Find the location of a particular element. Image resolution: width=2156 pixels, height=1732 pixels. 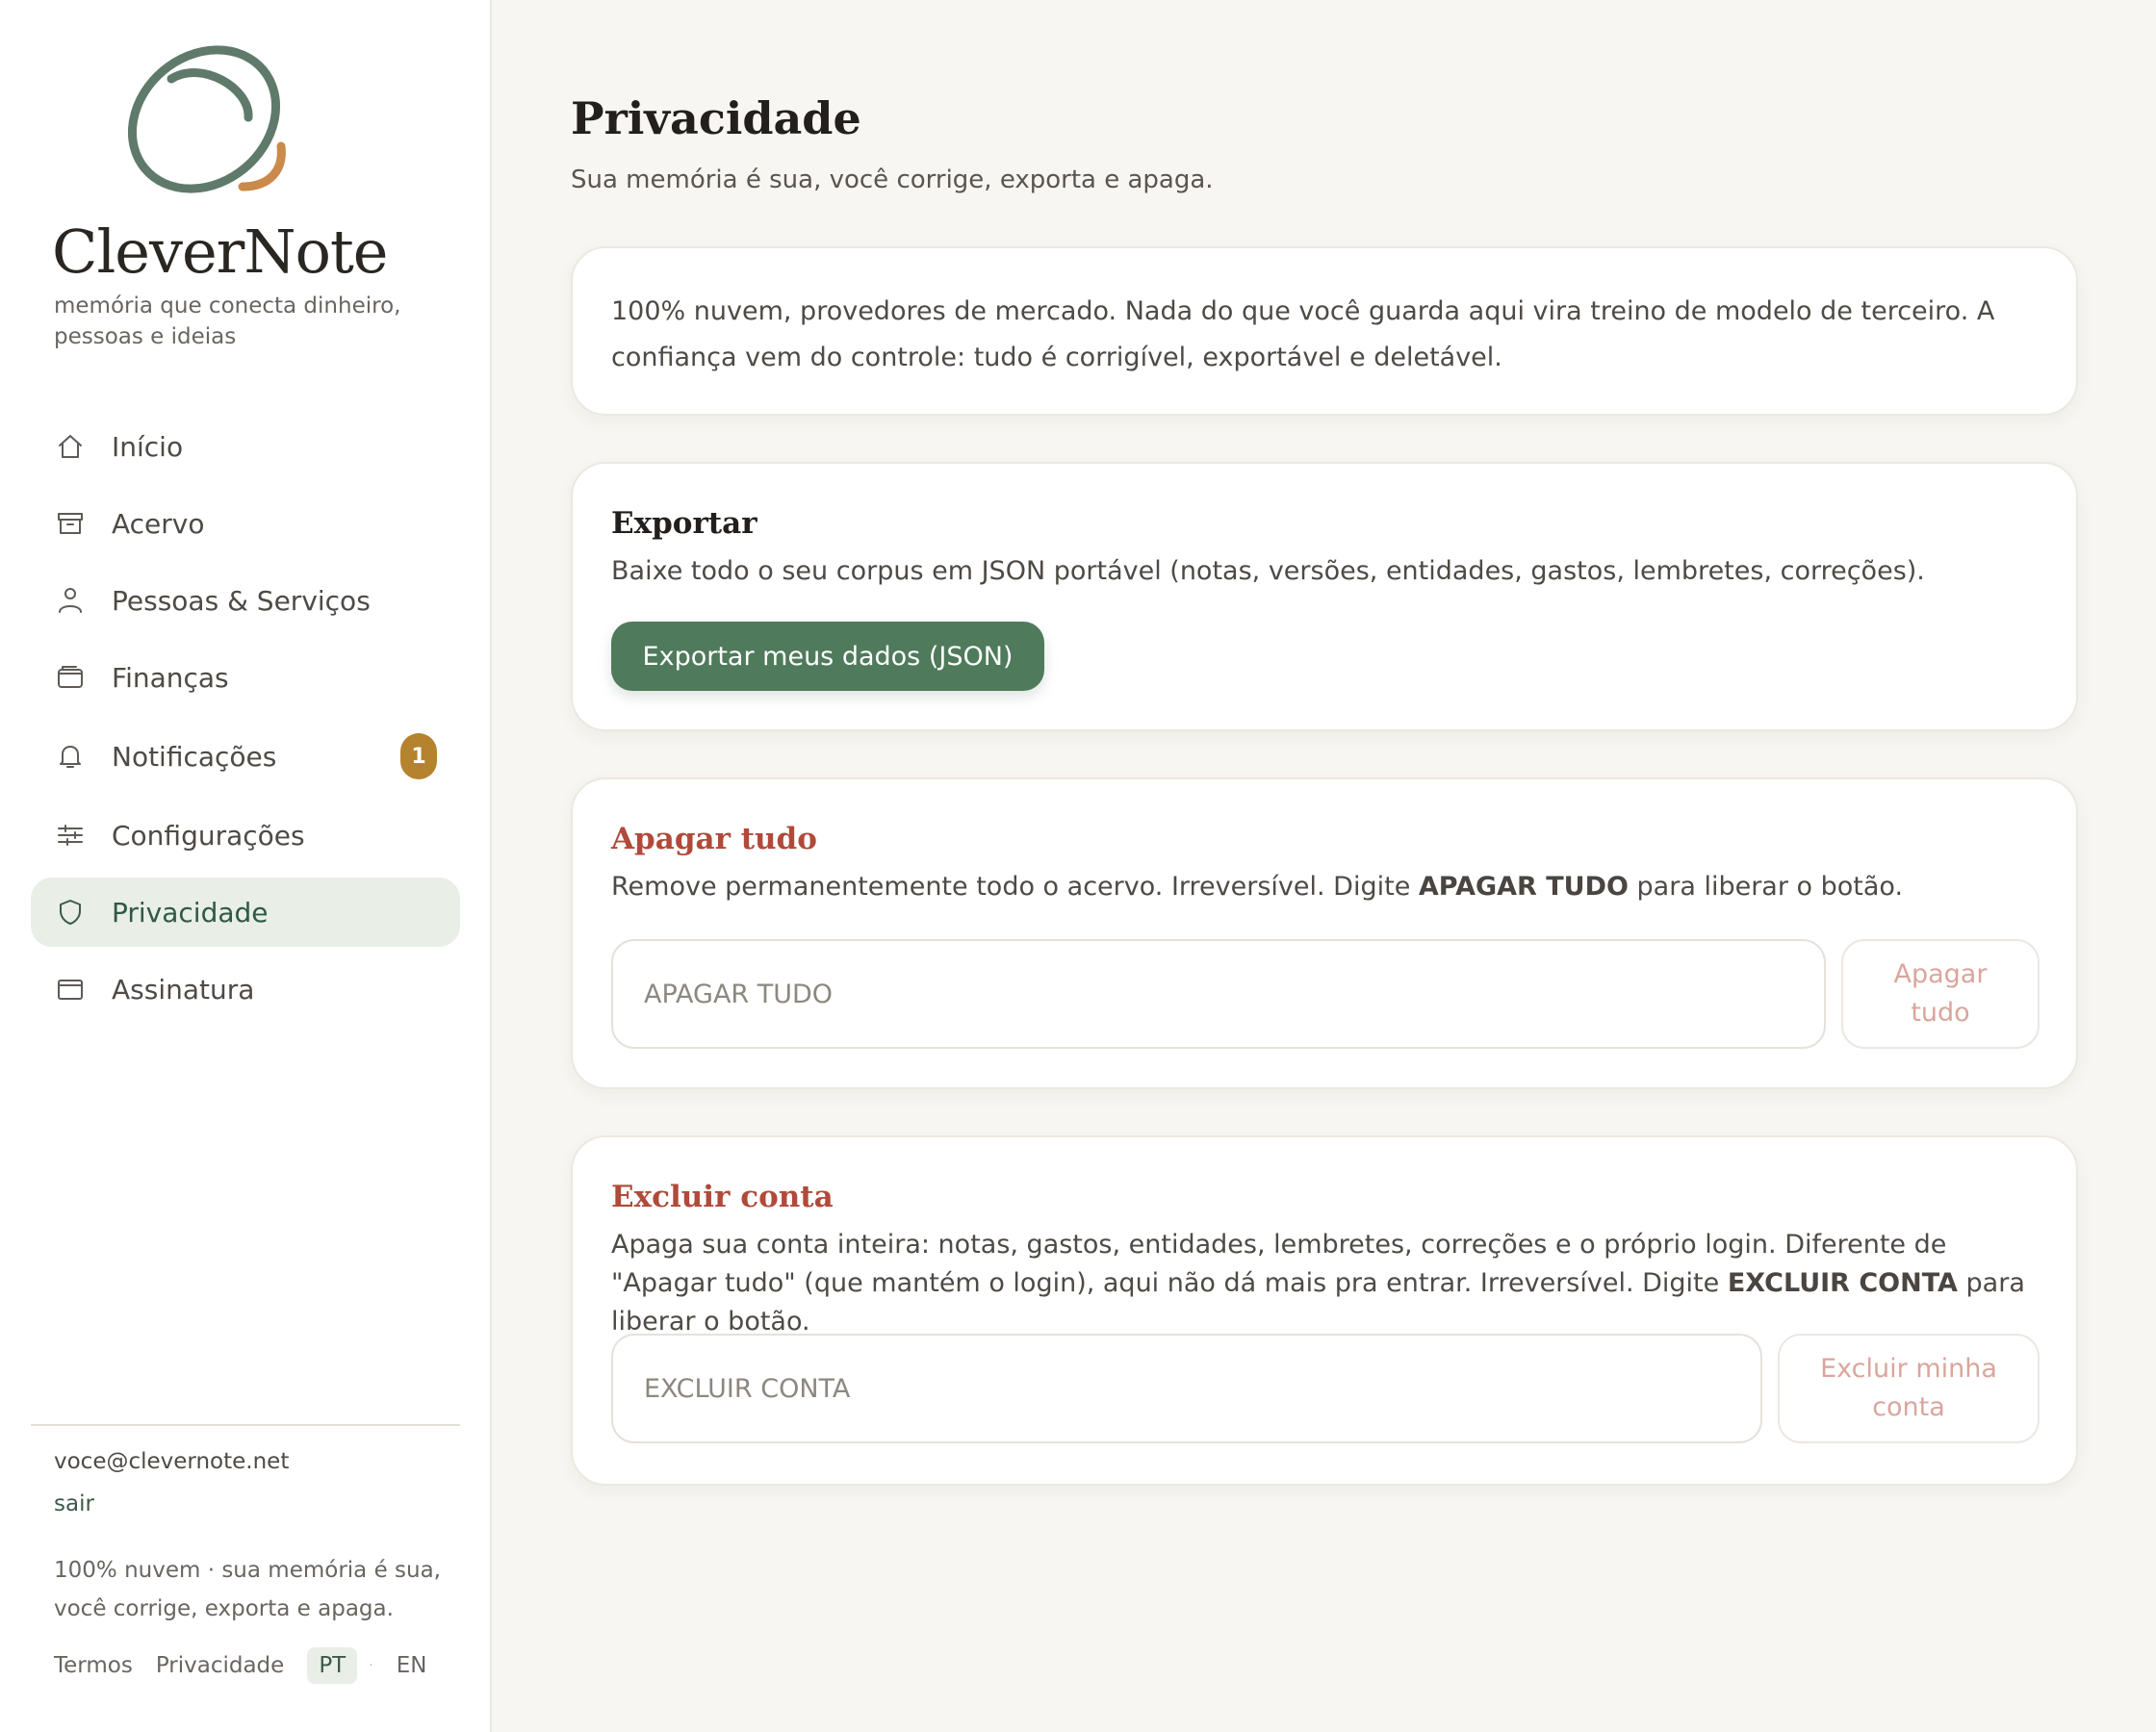

terms-link: Termos is located at coordinates (93, 1665).